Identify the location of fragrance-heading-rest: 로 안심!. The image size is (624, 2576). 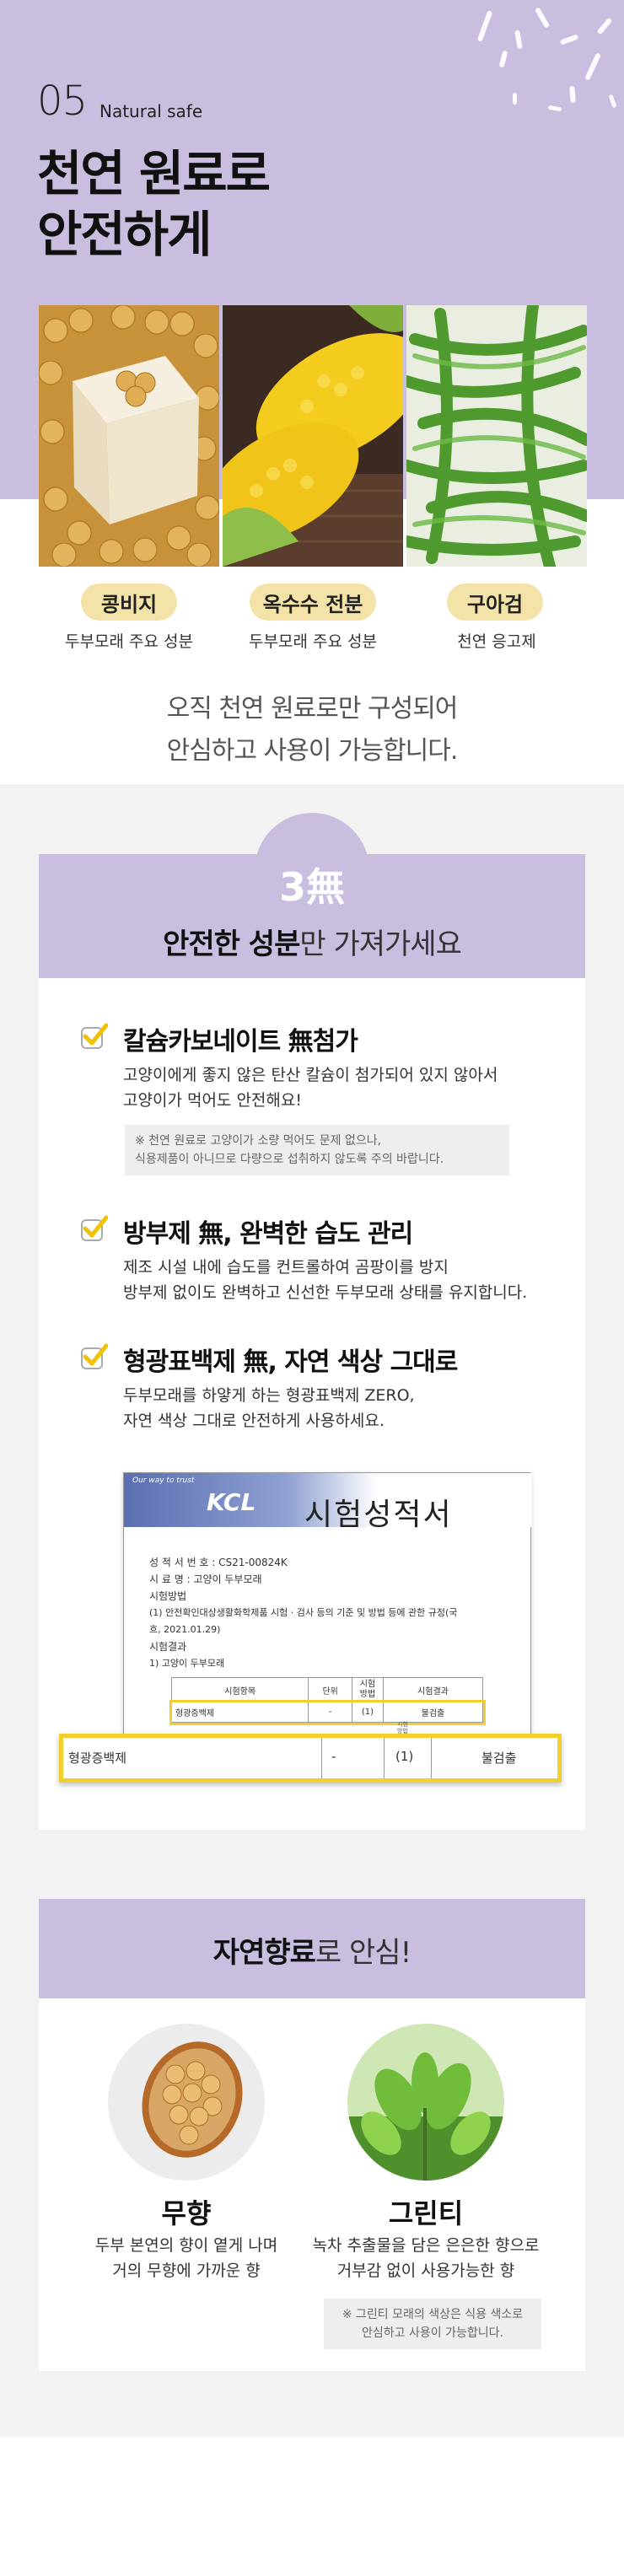
(363, 1953).